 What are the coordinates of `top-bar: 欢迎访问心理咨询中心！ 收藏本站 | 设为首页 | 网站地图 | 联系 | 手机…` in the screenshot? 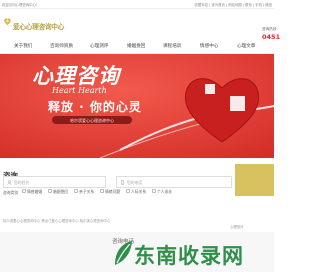 It's located at (137, 4).